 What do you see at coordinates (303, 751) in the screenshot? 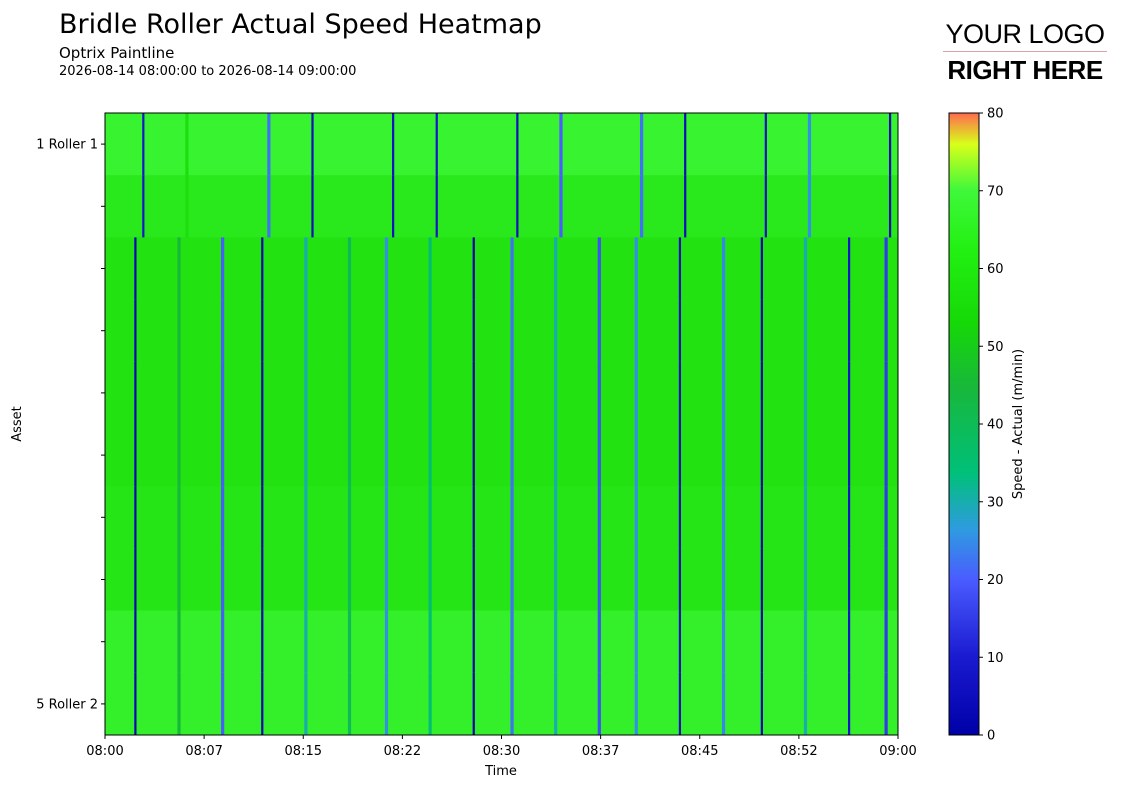
I see `x-tick-label: 08:15` at bounding box center [303, 751].